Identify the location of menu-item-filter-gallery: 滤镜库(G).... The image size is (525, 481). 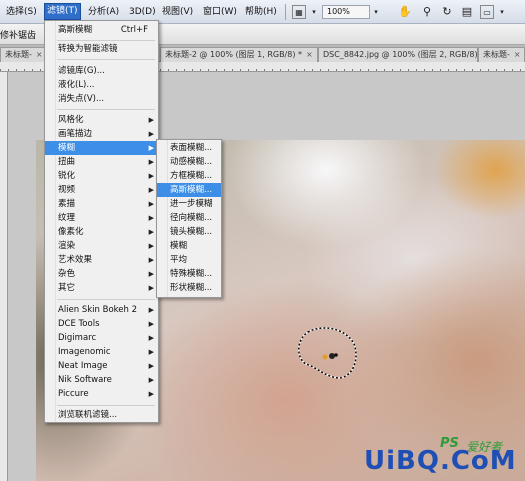
(101, 71).